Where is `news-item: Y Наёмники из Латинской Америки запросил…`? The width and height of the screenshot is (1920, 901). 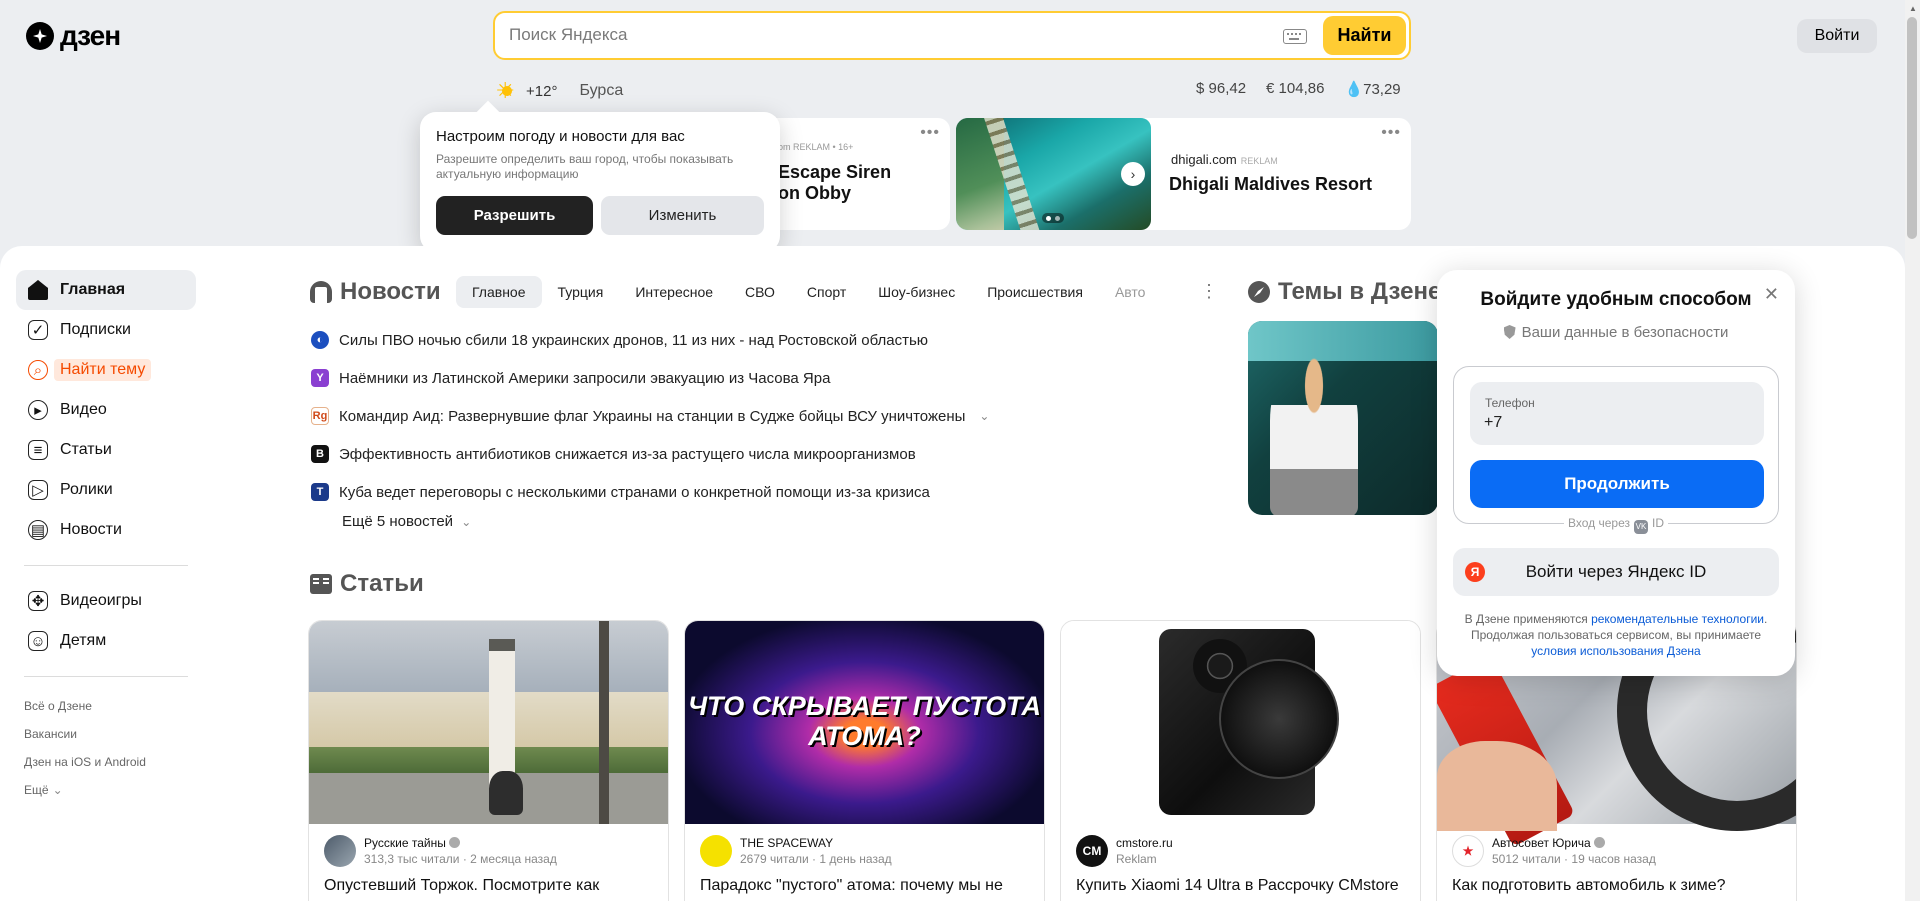
news-item: Y Наёмники из Латинской Америки запросил… is located at coordinates (650, 378).